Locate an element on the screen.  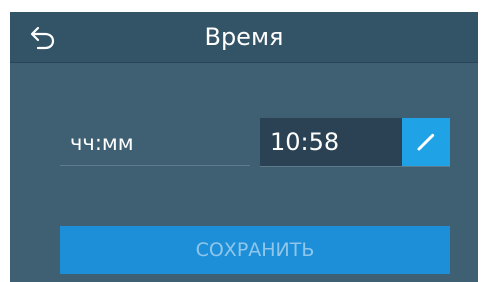
edit-time-button is located at coordinates (426, 142).